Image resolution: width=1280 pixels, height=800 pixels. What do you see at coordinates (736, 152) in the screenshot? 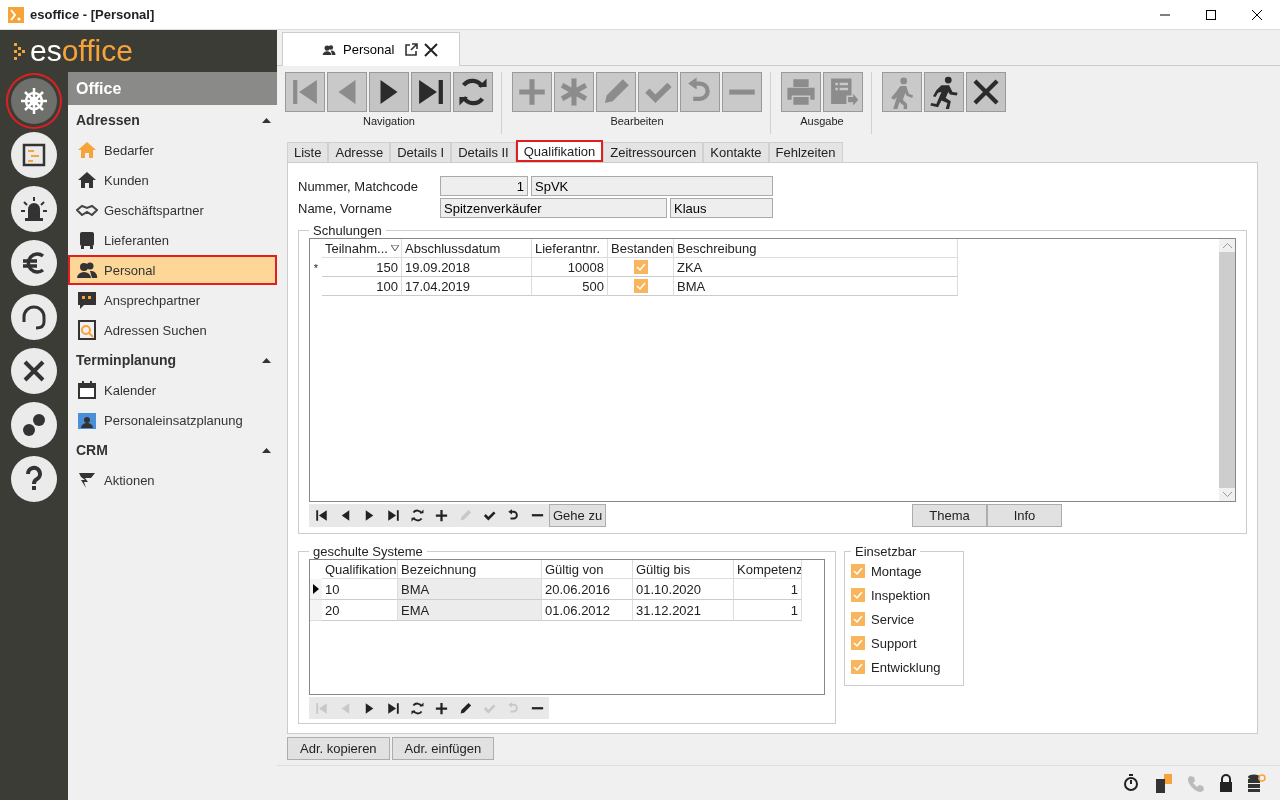
I see `tab: Kontakte` at bounding box center [736, 152].